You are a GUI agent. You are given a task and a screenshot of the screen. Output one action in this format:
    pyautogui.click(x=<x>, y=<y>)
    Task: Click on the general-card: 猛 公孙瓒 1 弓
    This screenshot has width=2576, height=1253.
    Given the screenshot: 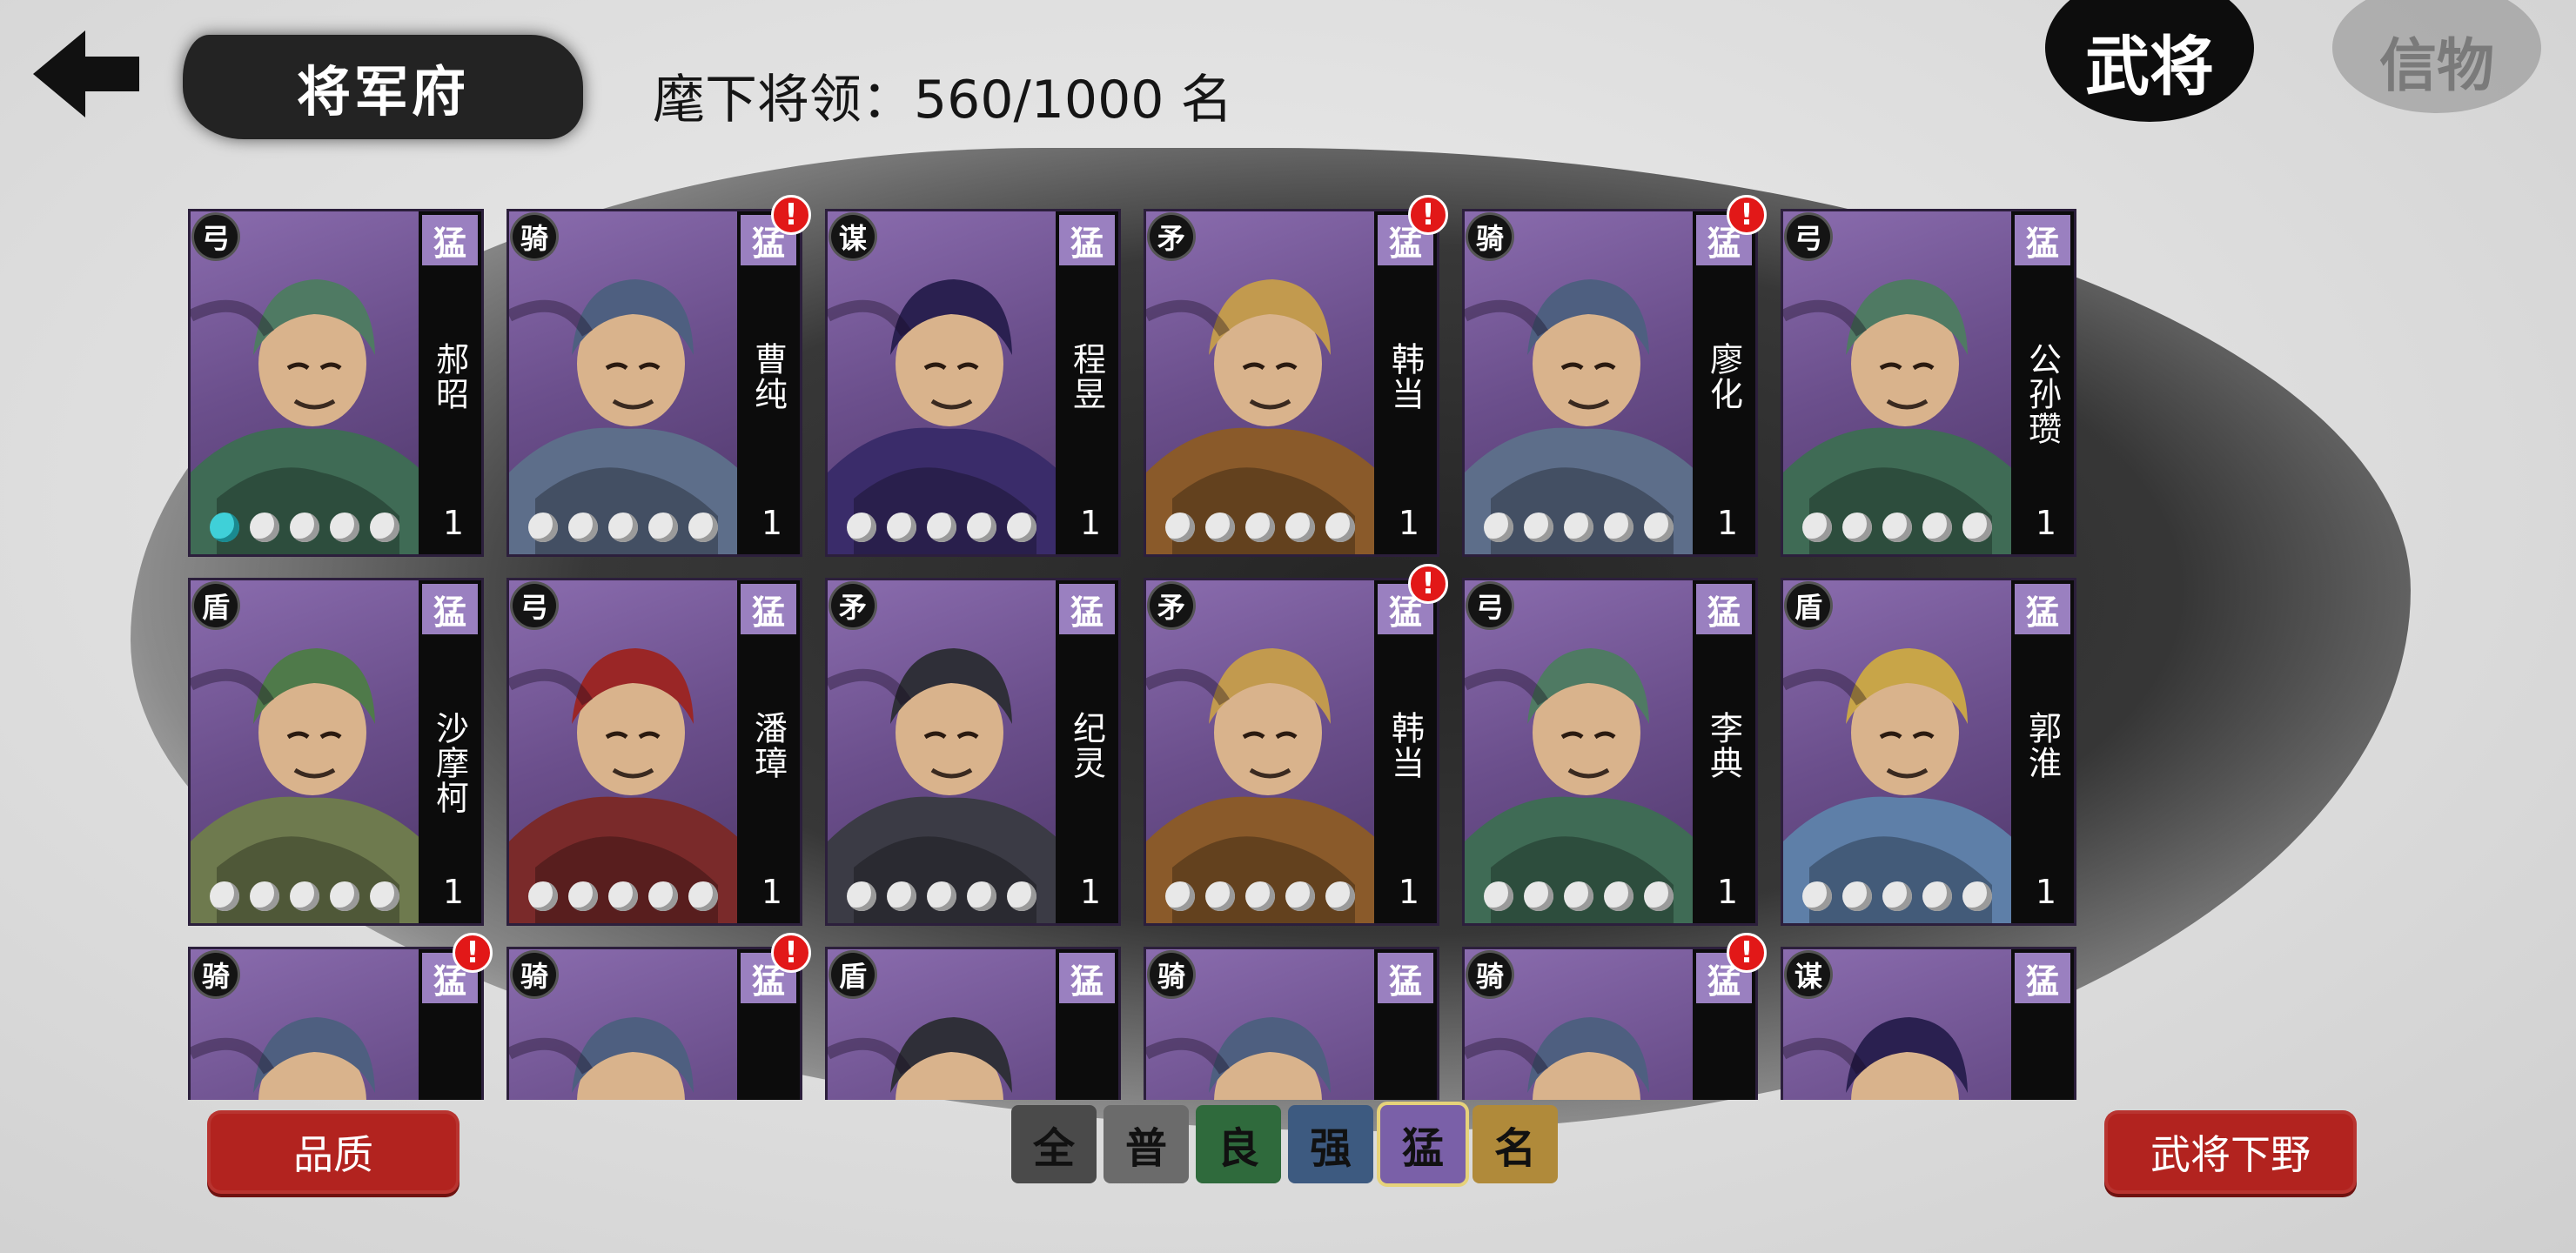 What is the action you would take?
    pyautogui.click(x=1929, y=383)
    